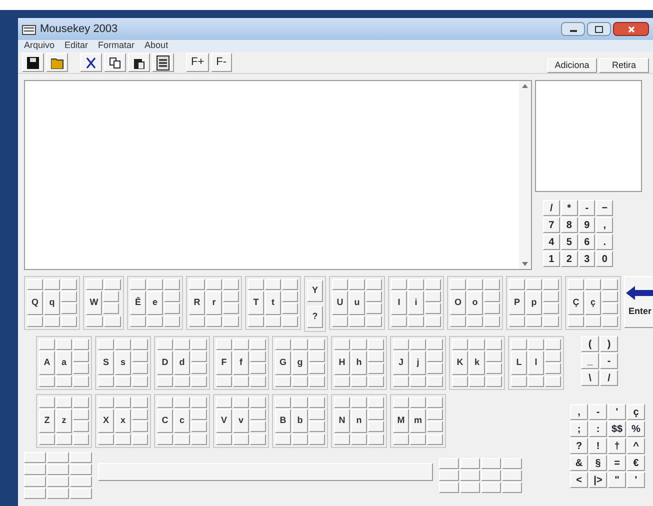 This screenshot has width=653, height=506. What do you see at coordinates (399, 303) in the screenshot?
I see `key-button: I` at bounding box center [399, 303].